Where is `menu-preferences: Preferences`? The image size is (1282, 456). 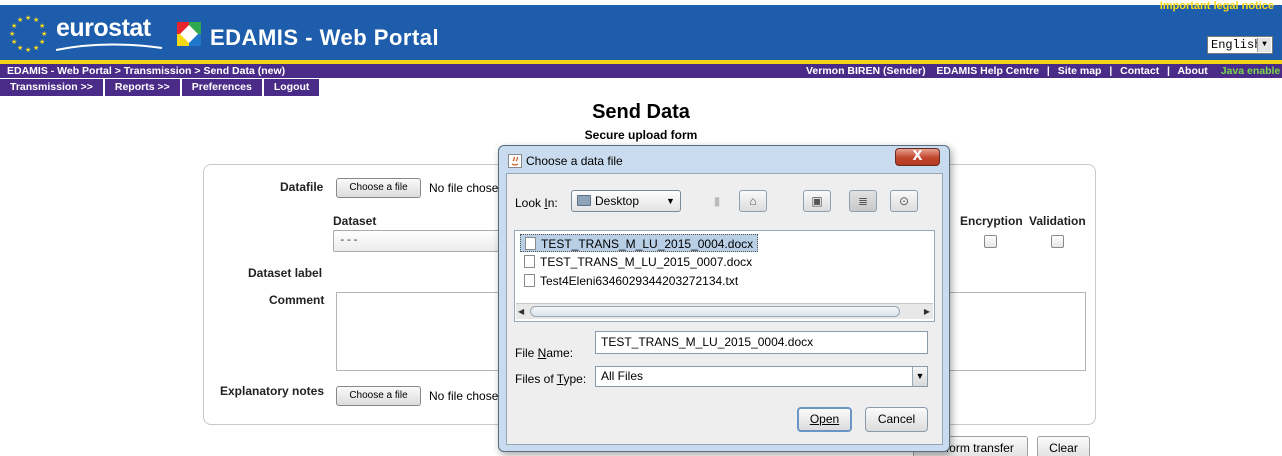
menu-preferences: Preferences is located at coordinates (221, 87).